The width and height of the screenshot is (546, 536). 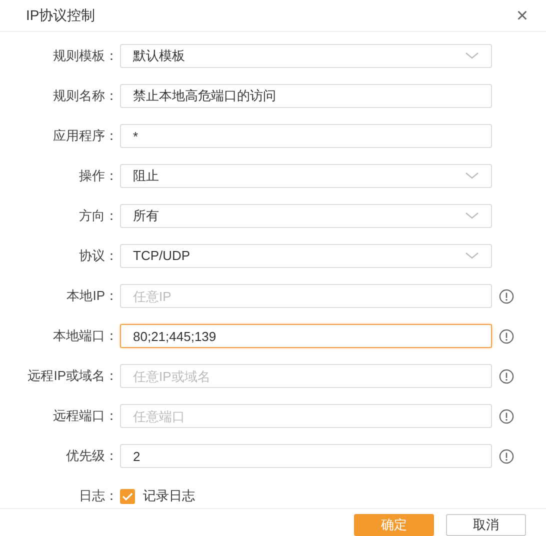 What do you see at coordinates (306, 56) in the screenshot?
I see `dropdown: 默认模板` at bounding box center [306, 56].